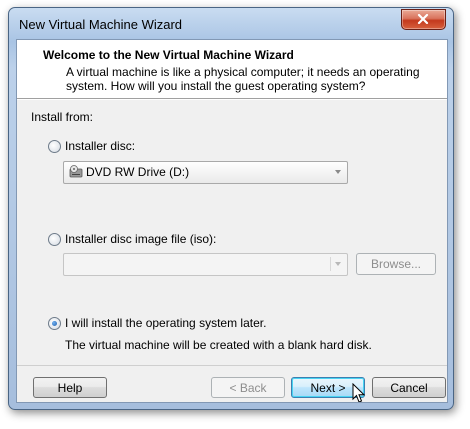 The width and height of the screenshot is (470, 429). I want to click on dvd-drive-icon, so click(76, 171).